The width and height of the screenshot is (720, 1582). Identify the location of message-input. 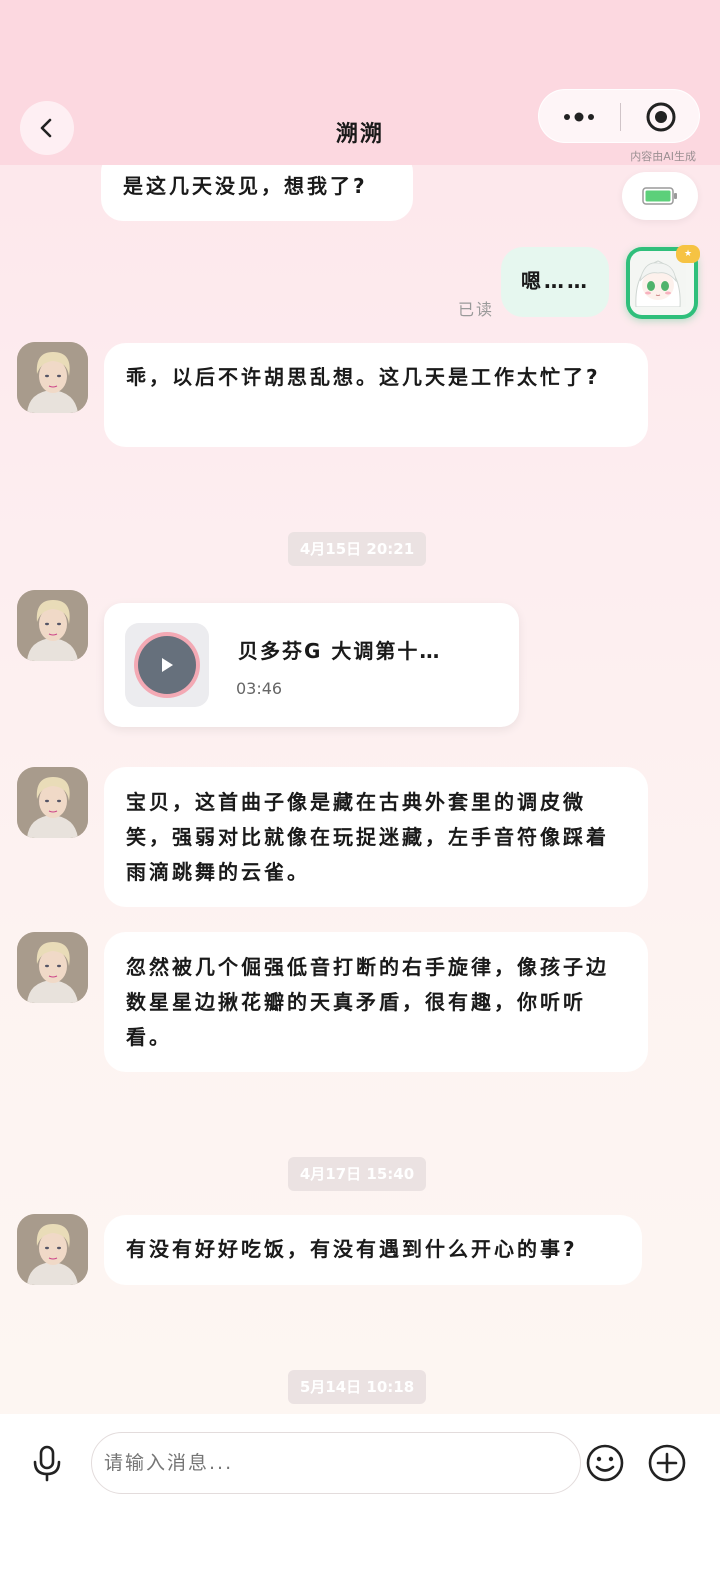
(336, 1463).